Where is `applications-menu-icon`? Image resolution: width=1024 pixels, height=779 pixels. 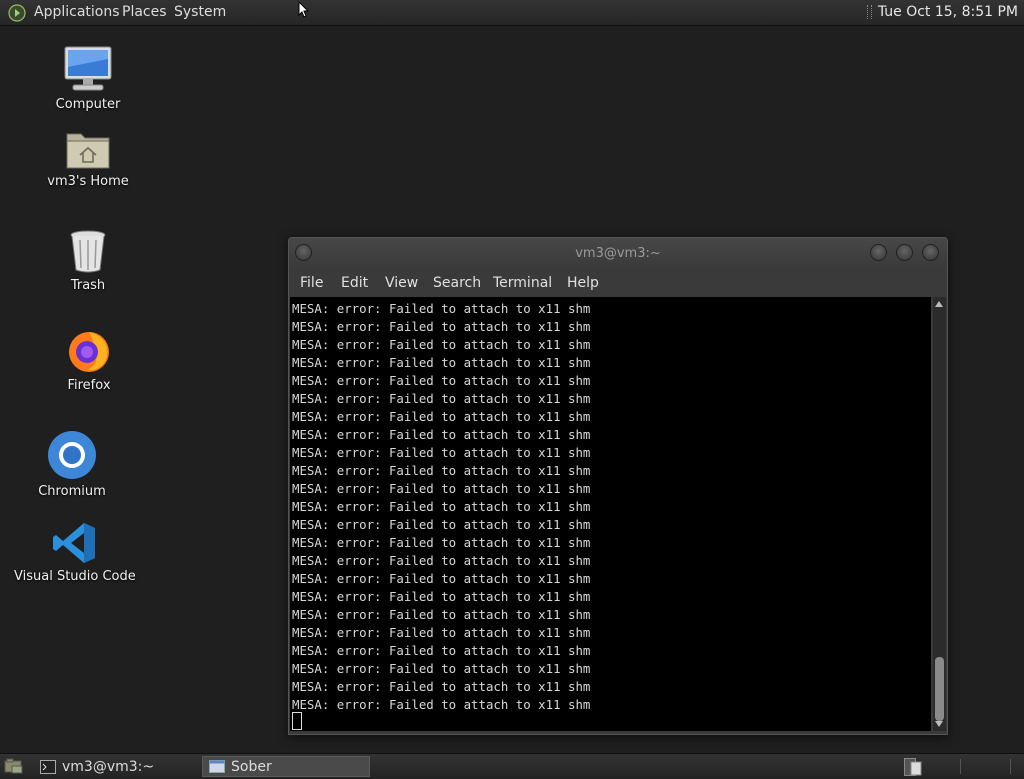 applications-menu-icon is located at coordinates (17, 13).